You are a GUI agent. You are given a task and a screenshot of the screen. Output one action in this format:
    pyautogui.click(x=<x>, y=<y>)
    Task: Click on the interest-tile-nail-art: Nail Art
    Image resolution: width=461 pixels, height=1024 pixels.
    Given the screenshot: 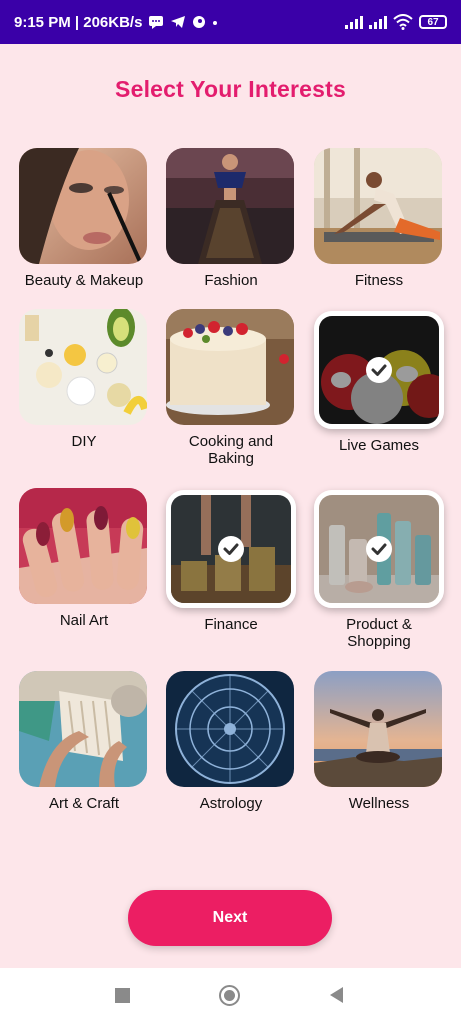 What is the action you would take?
    pyautogui.click(x=84, y=558)
    